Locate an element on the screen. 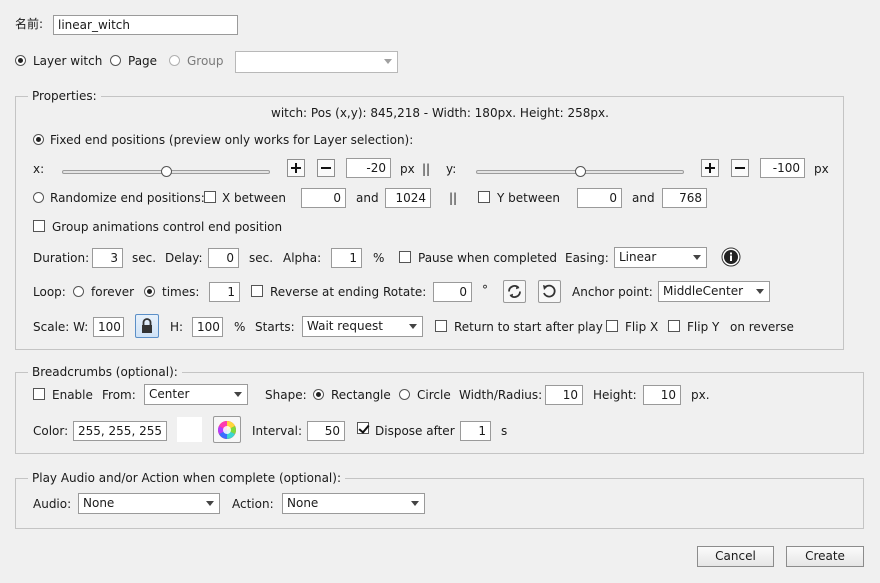  audio-value: None is located at coordinates (99, 503).